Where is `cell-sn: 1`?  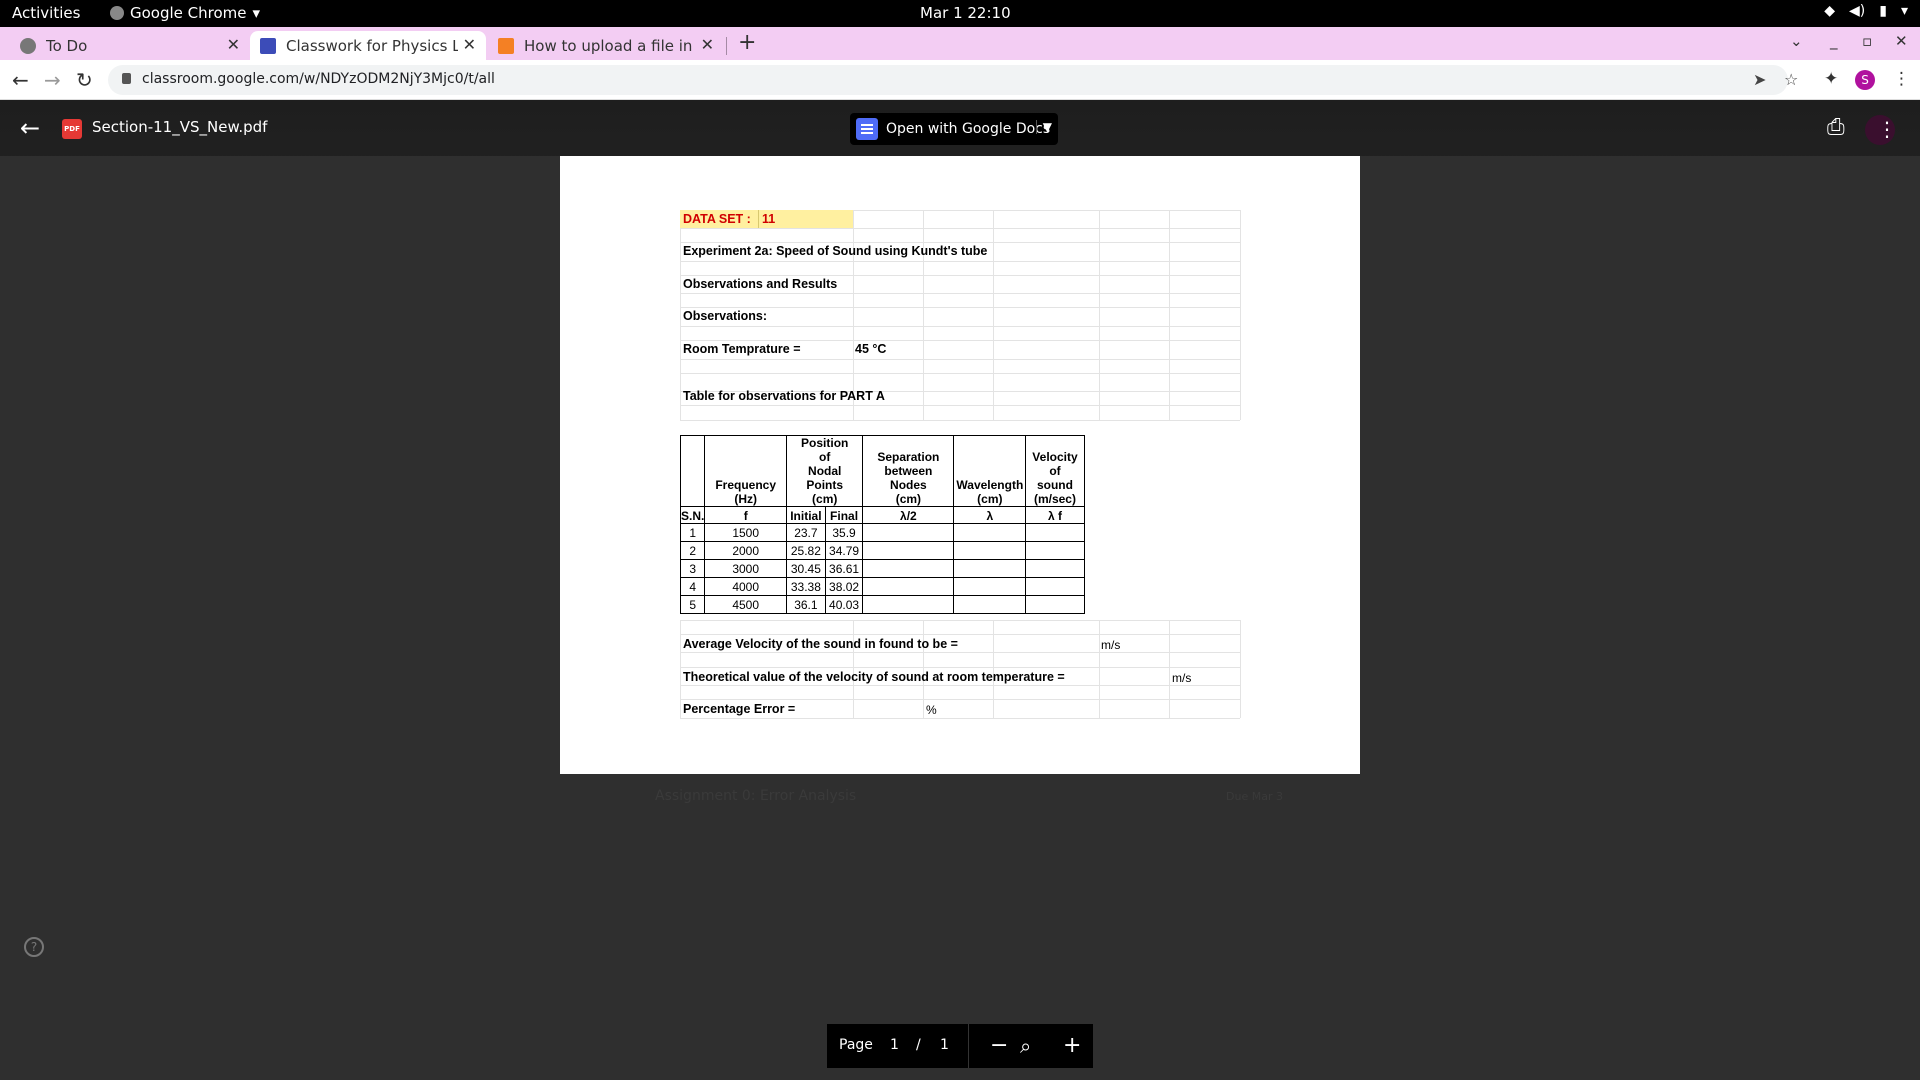
cell-sn: 1 is located at coordinates (692, 532).